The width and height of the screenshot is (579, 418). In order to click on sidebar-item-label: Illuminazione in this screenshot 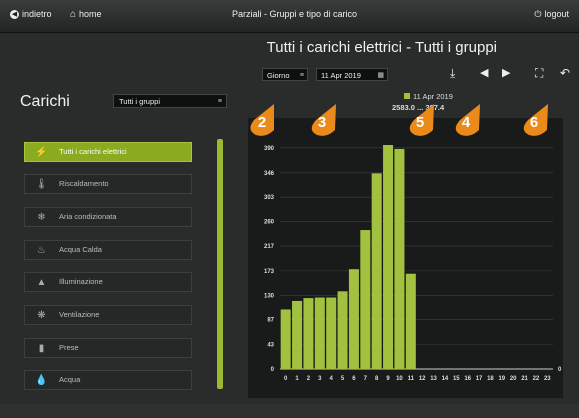, I will do `click(81, 281)`.